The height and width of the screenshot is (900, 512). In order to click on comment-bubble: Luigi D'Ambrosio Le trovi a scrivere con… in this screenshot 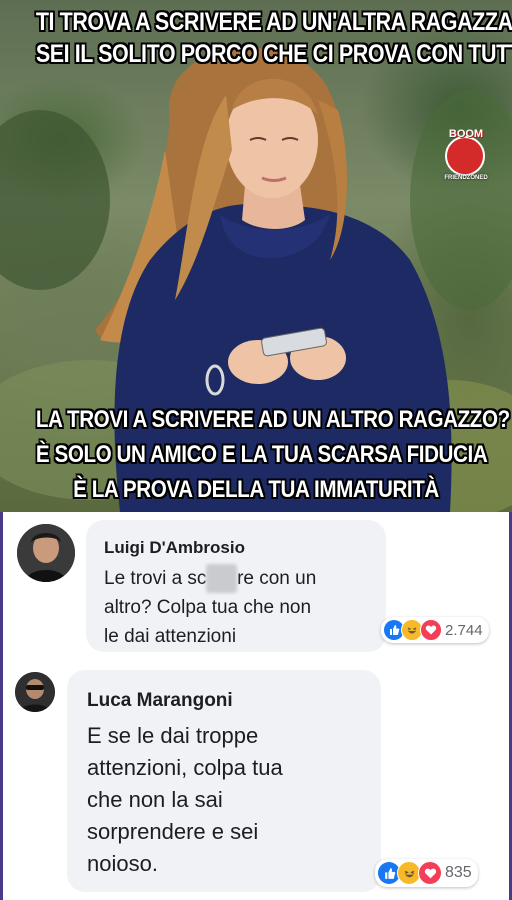, I will do `click(236, 586)`.